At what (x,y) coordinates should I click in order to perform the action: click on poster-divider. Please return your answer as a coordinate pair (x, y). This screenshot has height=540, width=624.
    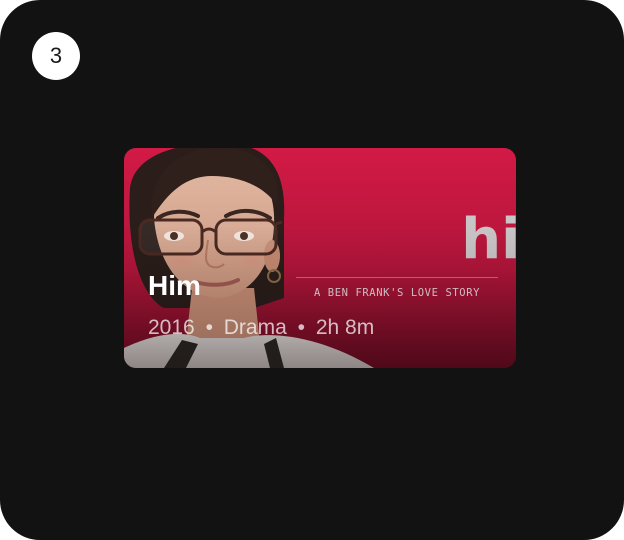
    Looking at the image, I should click on (397, 277).